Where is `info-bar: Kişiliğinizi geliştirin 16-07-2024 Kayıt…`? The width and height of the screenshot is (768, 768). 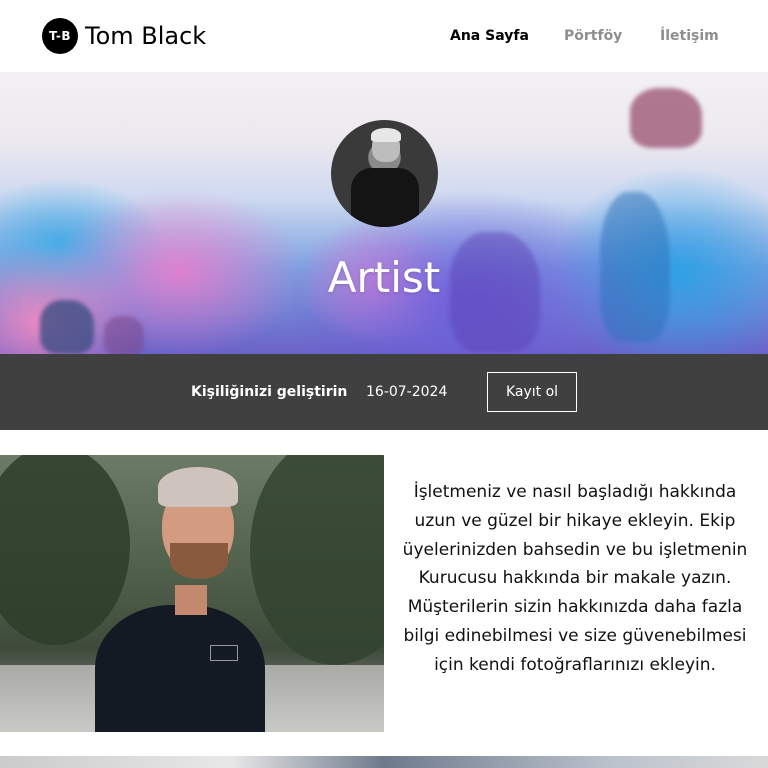 info-bar: Kişiliğinizi geliştirin 16-07-2024 Kayıt… is located at coordinates (384, 392).